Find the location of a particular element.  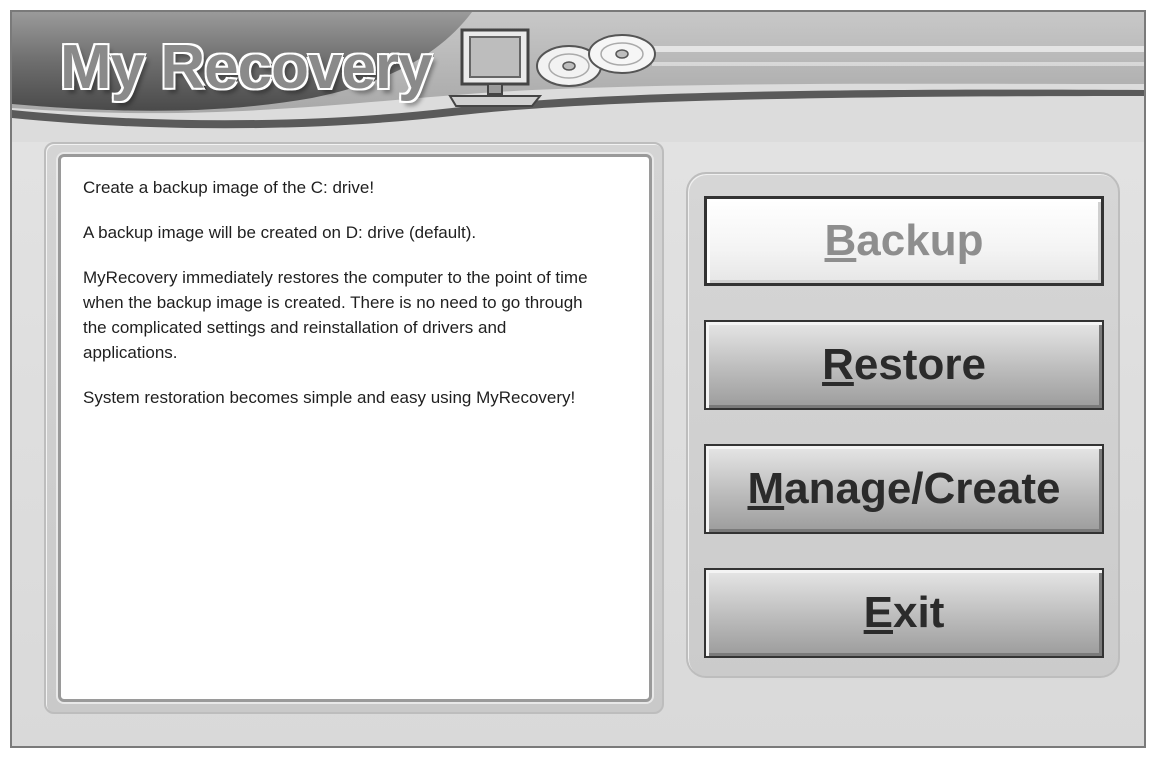

manage-create-button-accel: M is located at coordinates (766, 488).